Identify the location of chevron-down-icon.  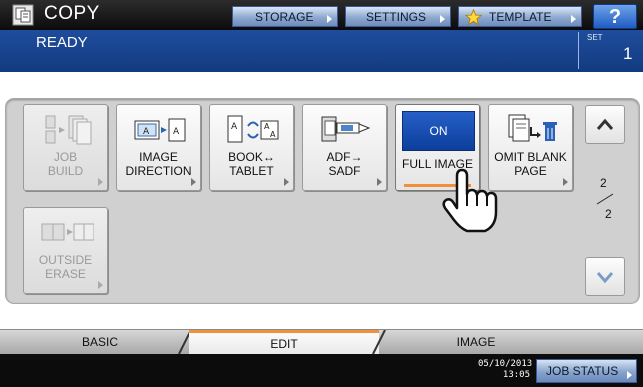
(605, 278).